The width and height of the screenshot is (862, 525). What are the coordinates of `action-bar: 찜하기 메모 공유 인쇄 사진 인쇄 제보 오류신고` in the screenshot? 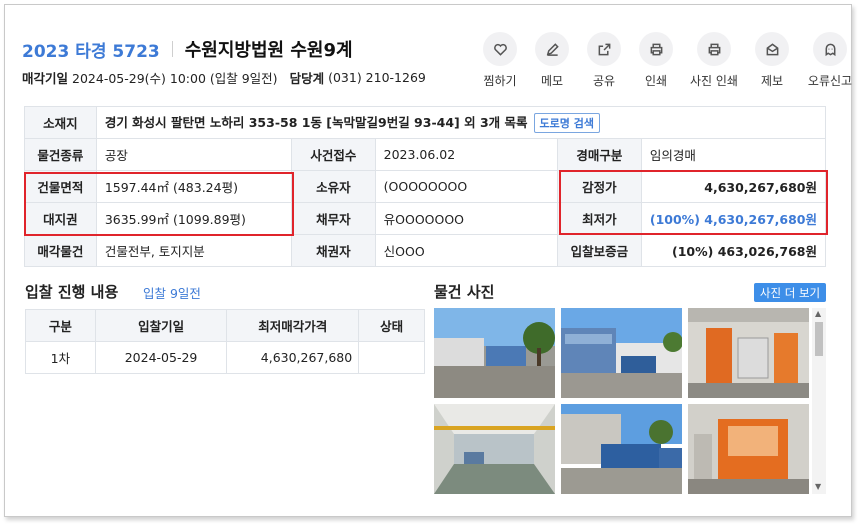 It's located at (668, 60).